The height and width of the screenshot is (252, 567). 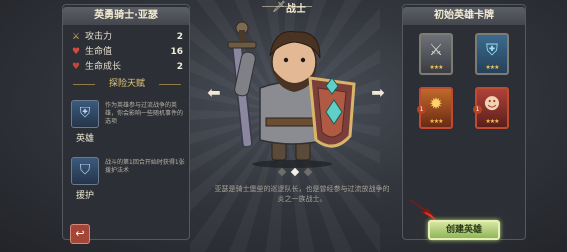 I want to click on stat-label: 生命值, so click(x=99, y=52).